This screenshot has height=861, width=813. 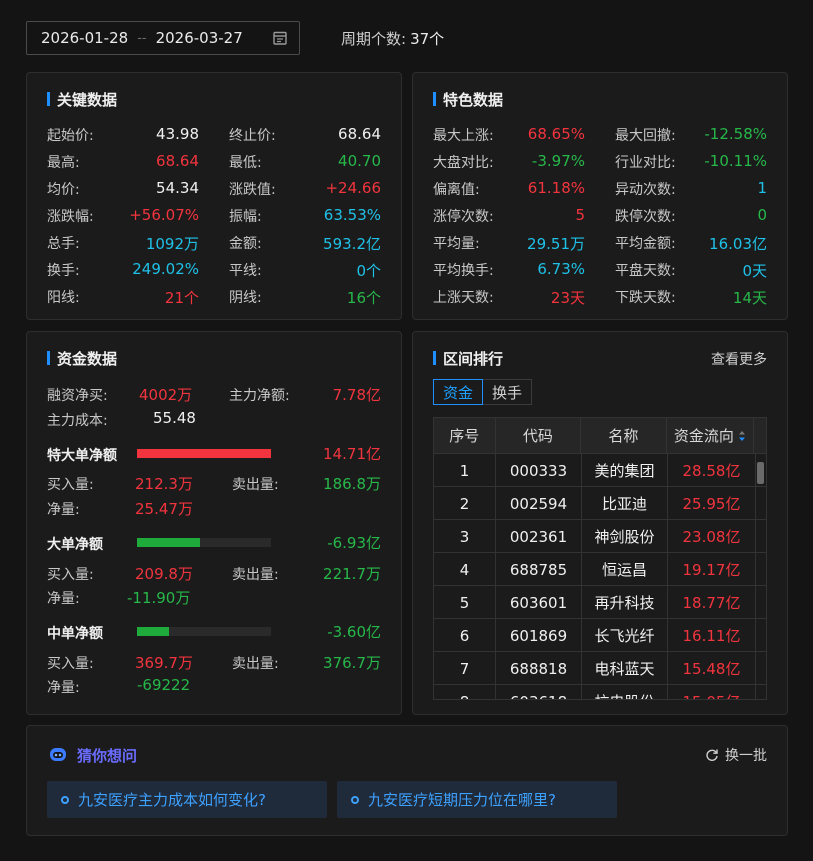 I want to click on buy-value: 212.3万, so click(x=164, y=484).